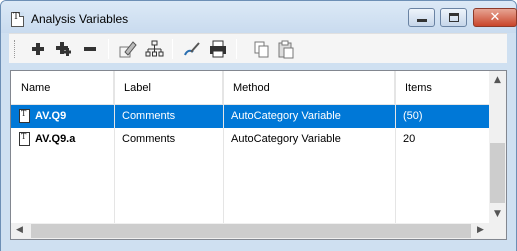 The height and width of the screenshot is (251, 517). I want to click on copy-icon, so click(261, 49).